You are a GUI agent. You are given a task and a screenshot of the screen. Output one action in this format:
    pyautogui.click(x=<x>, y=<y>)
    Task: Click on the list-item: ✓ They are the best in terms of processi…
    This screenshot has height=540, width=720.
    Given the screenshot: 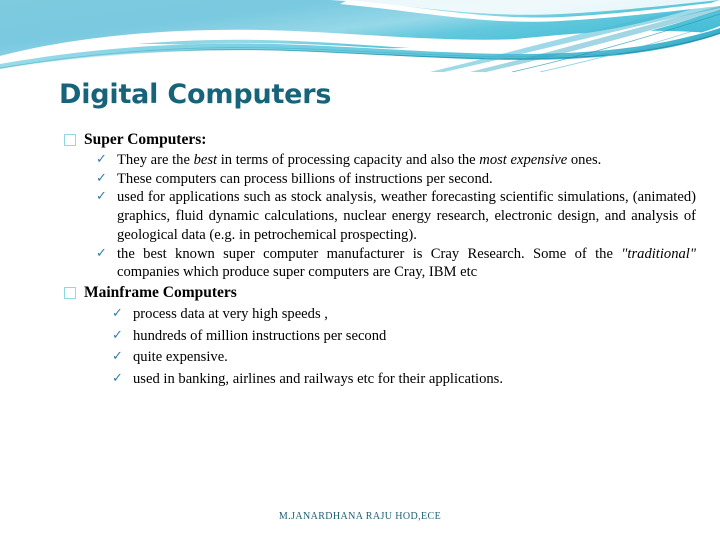 What is the action you would take?
    pyautogui.click(x=396, y=160)
    